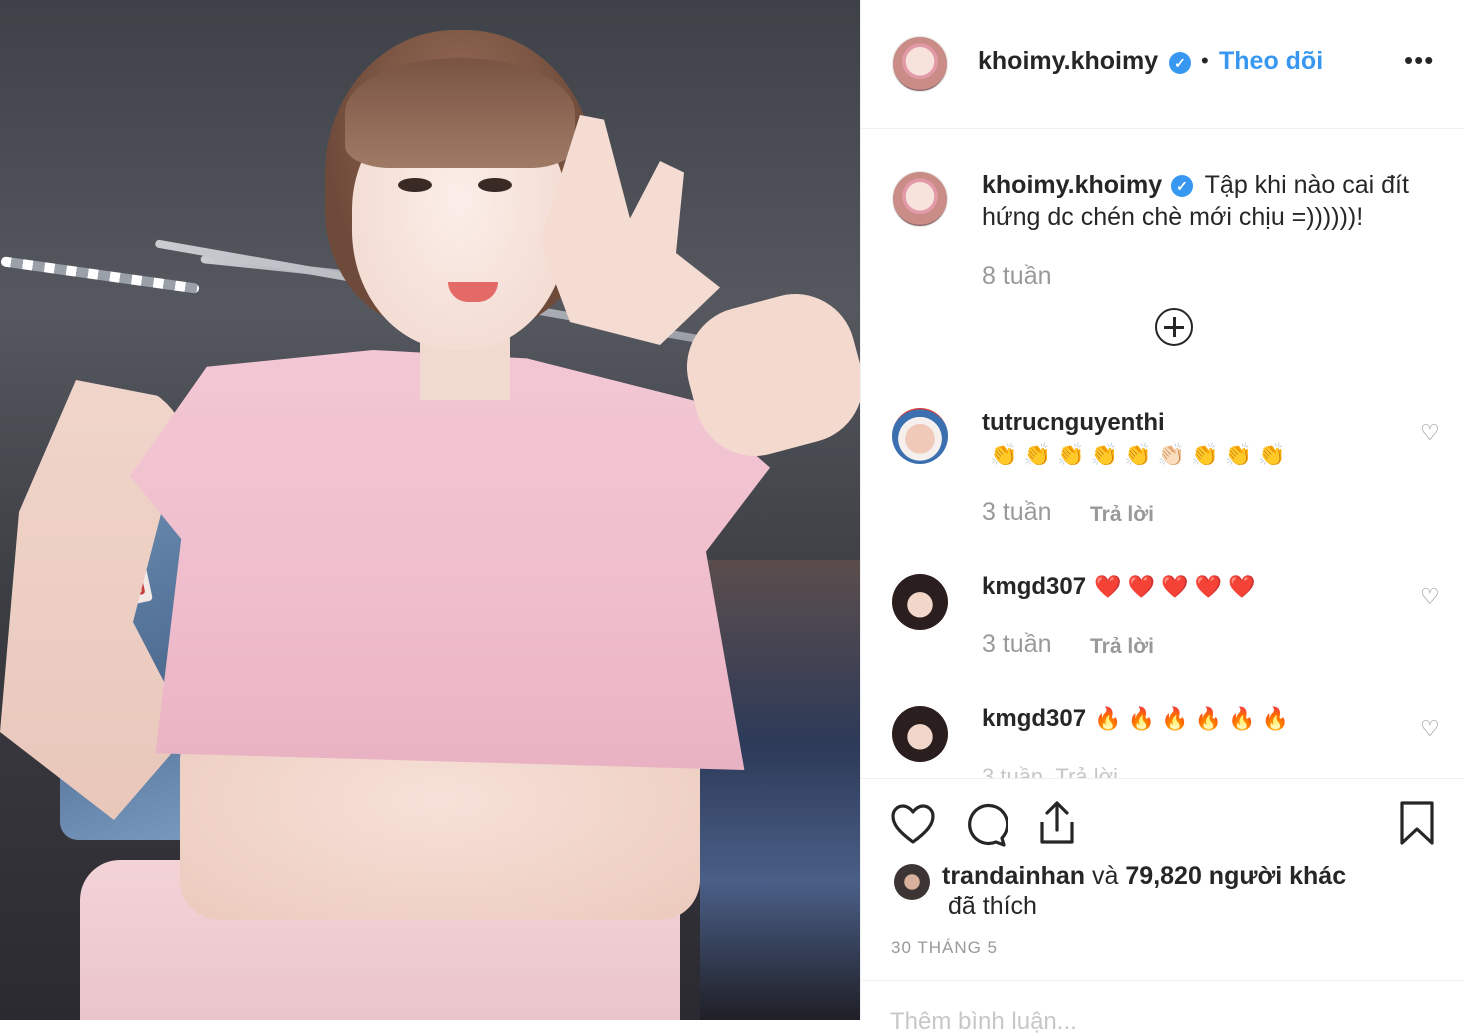 The height and width of the screenshot is (1036, 1464). Describe the element at coordinates (1162, 128) in the screenshot. I see `header-divider` at that location.